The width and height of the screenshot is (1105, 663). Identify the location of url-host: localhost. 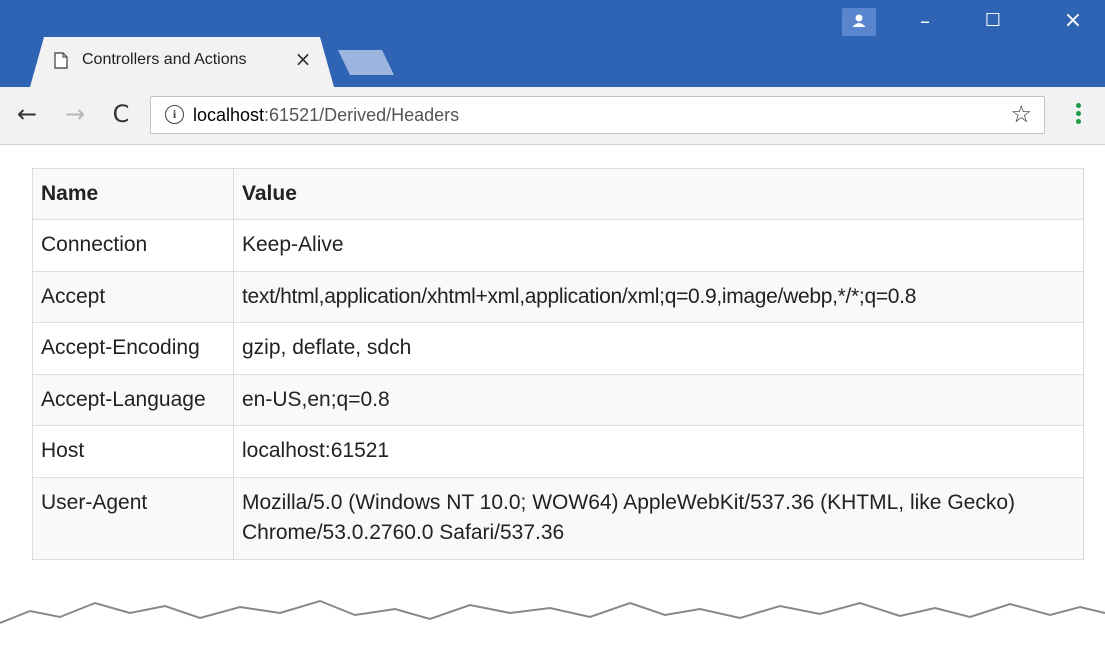
(229, 115).